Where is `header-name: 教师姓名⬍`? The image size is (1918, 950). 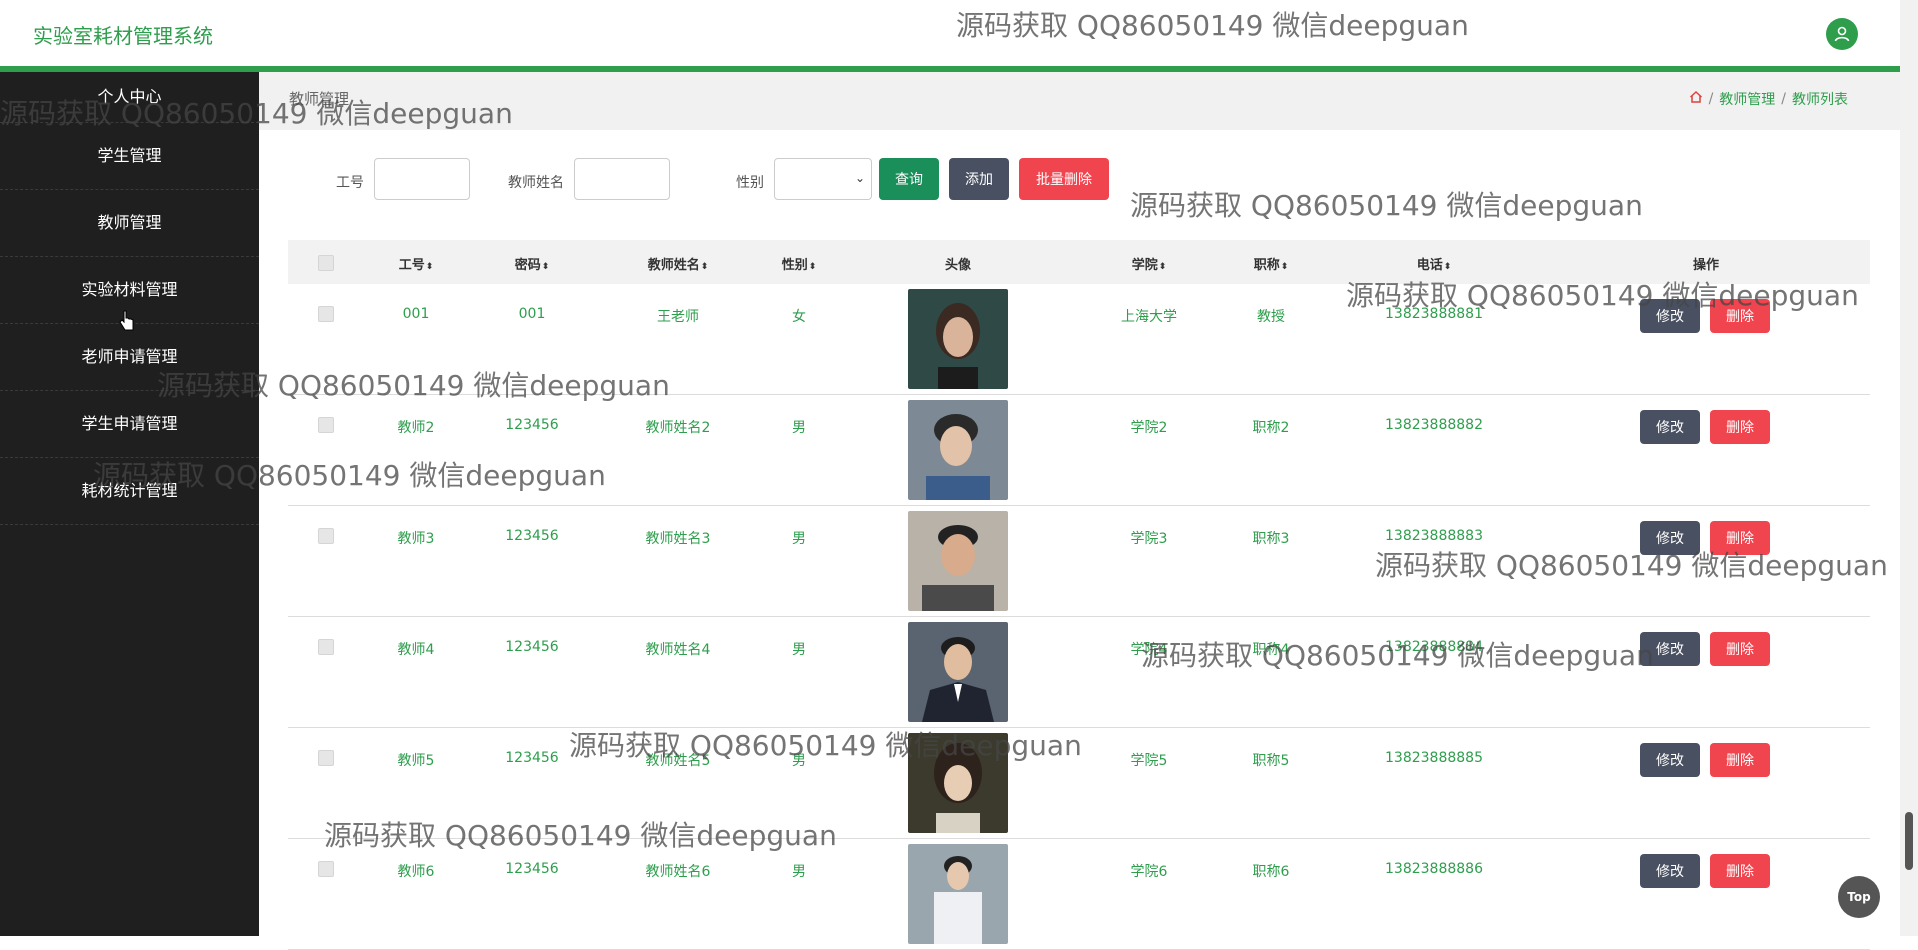 header-name: 教师姓名⬍ is located at coordinates (678, 263).